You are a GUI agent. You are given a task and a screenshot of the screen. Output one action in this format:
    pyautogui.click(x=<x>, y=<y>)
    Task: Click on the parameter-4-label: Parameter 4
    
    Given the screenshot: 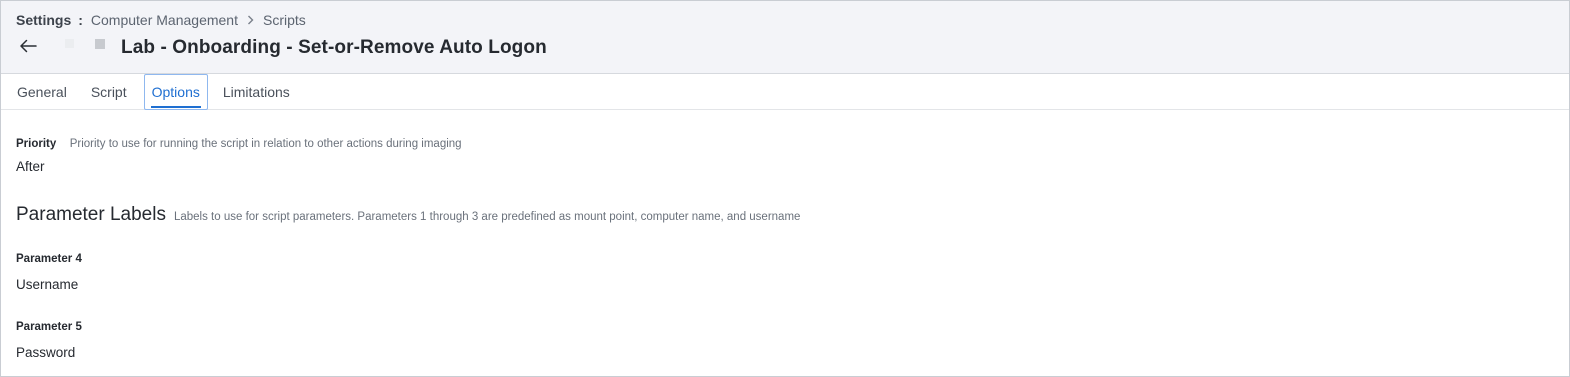 What is the action you would take?
    pyautogui.click(x=49, y=259)
    